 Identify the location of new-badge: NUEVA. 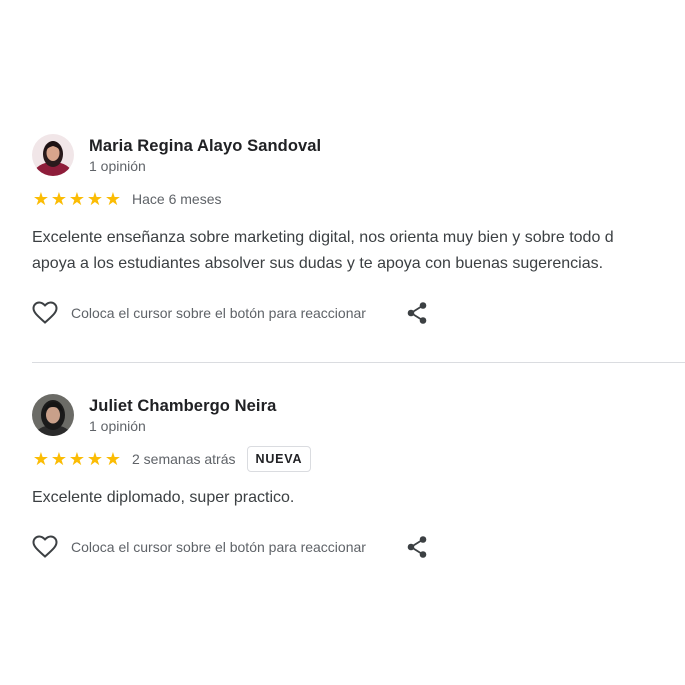
(279, 459).